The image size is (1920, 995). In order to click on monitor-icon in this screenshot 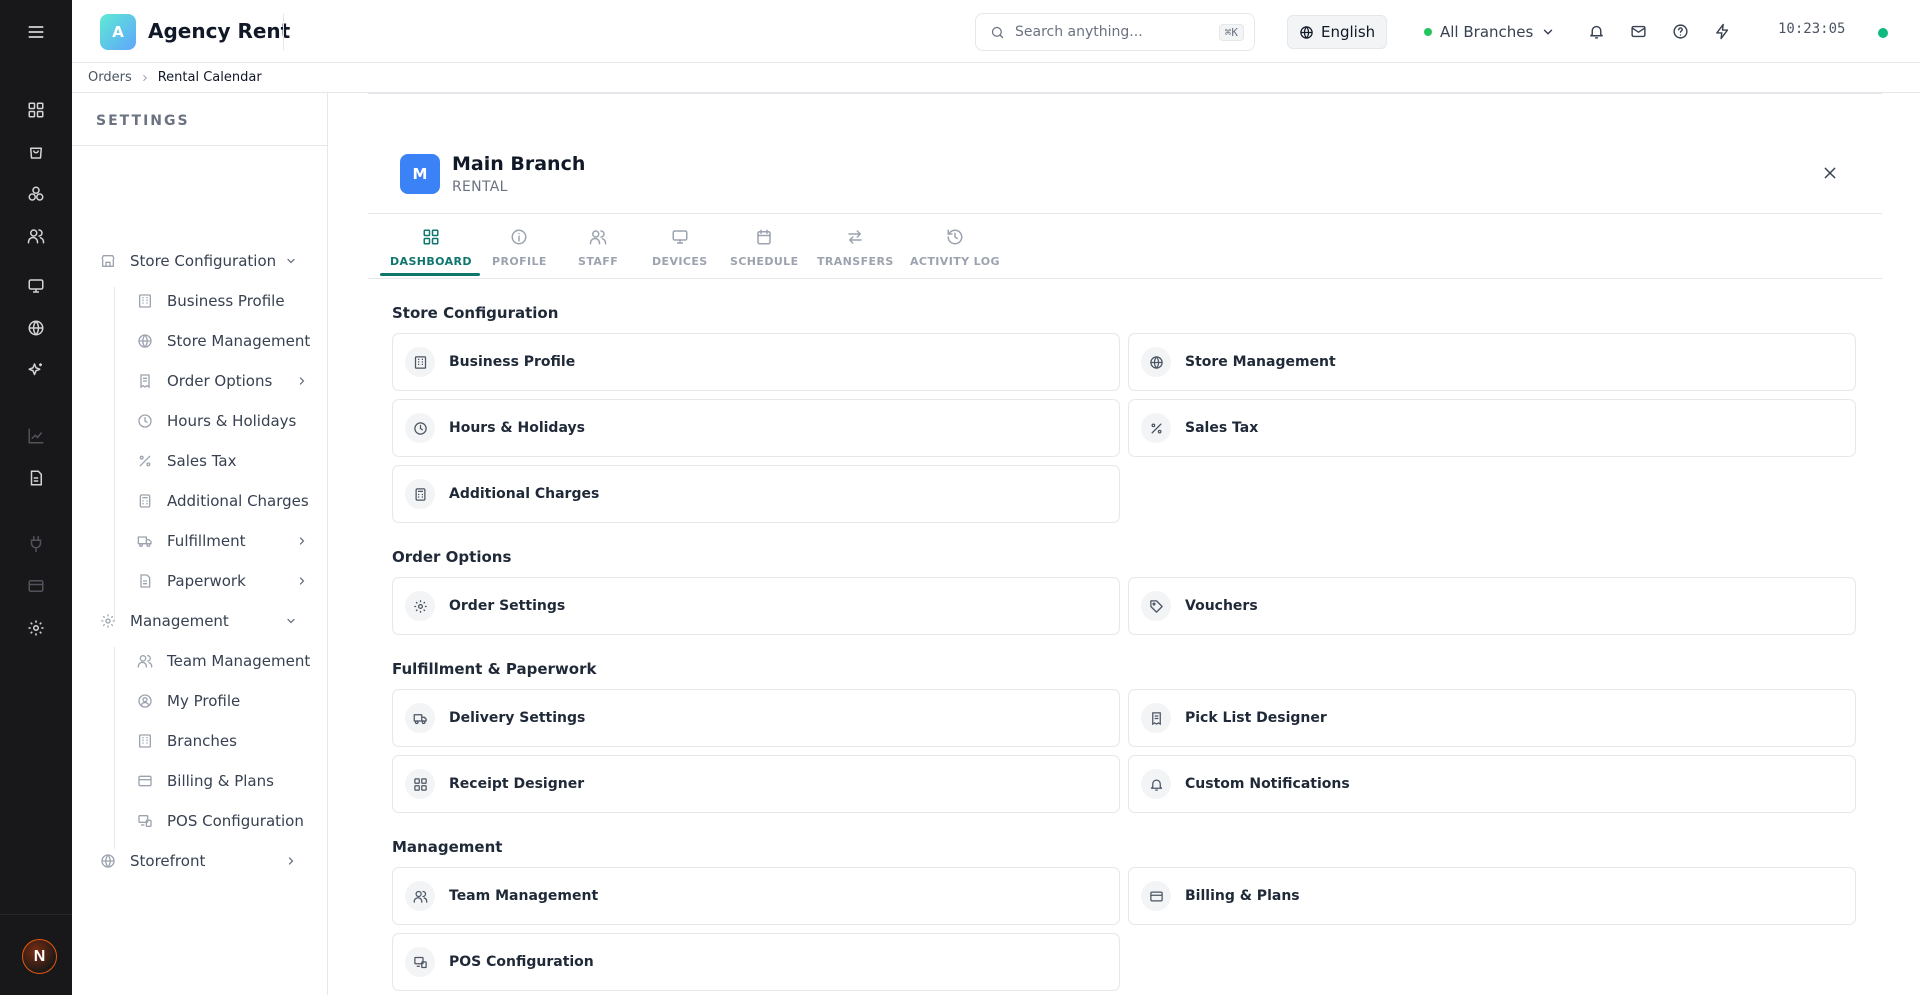, I will do `click(36, 286)`.